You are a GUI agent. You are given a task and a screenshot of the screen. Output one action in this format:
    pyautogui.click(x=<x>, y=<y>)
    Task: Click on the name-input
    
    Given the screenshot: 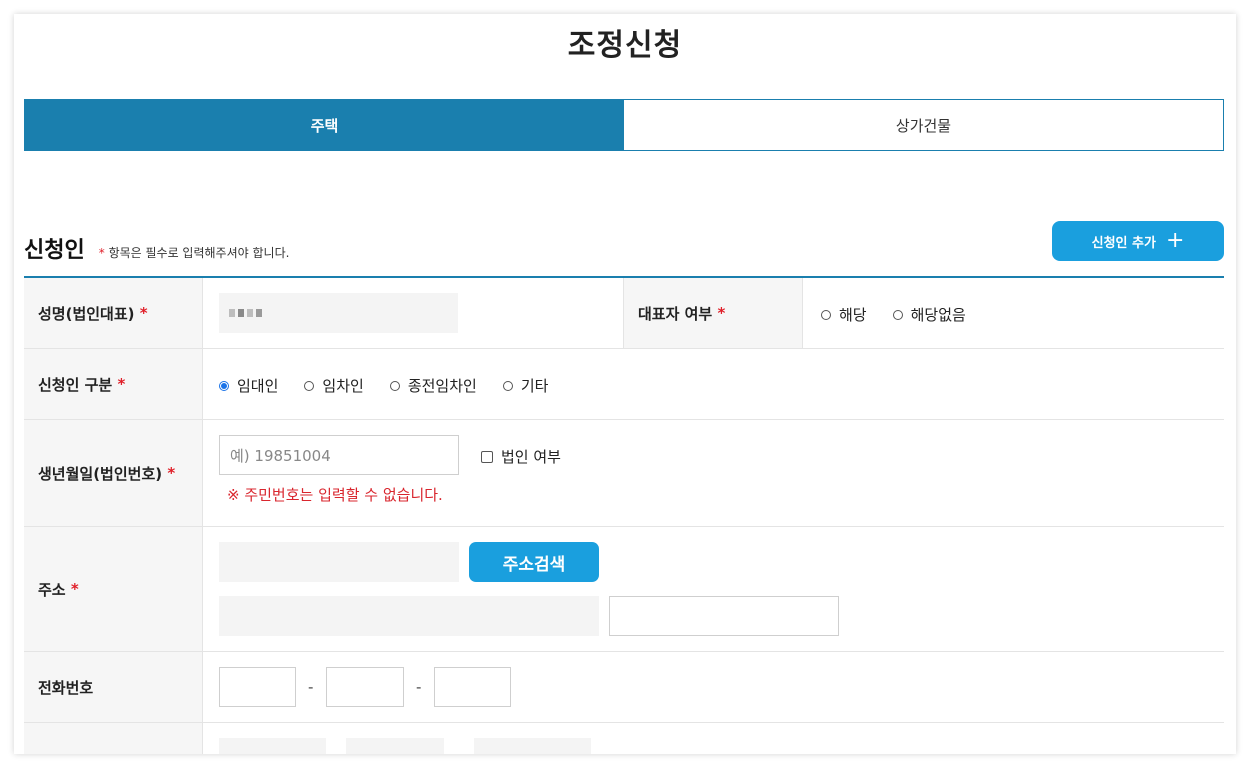 What is the action you would take?
    pyautogui.click(x=338, y=313)
    